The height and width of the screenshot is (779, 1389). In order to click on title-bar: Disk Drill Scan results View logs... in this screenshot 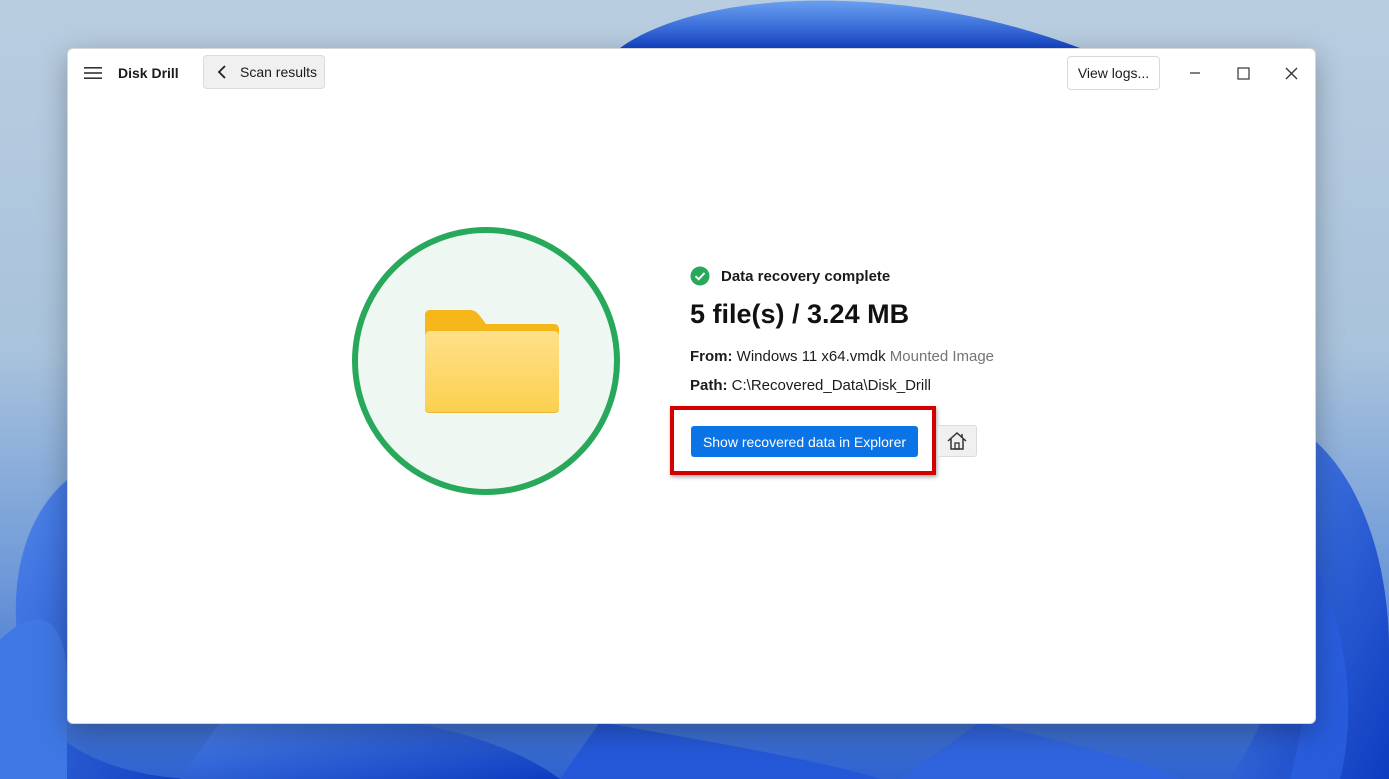, I will do `click(691, 74)`.